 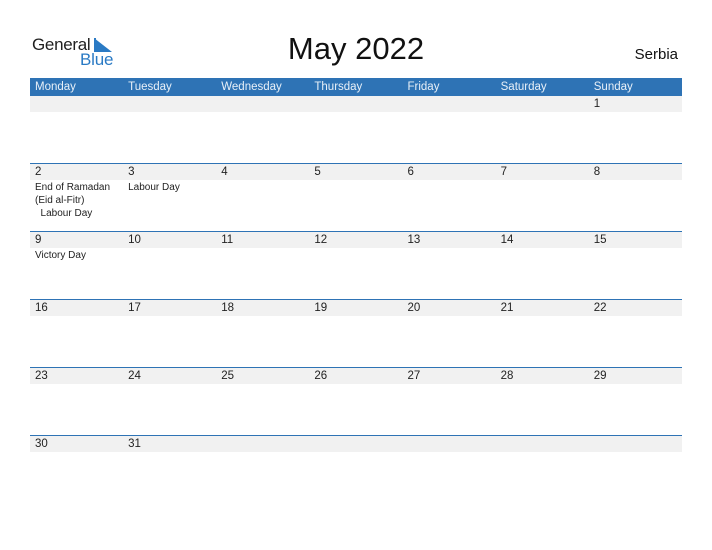 What do you see at coordinates (169, 308) in the screenshot?
I see `day-cell: 17` at bounding box center [169, 308].